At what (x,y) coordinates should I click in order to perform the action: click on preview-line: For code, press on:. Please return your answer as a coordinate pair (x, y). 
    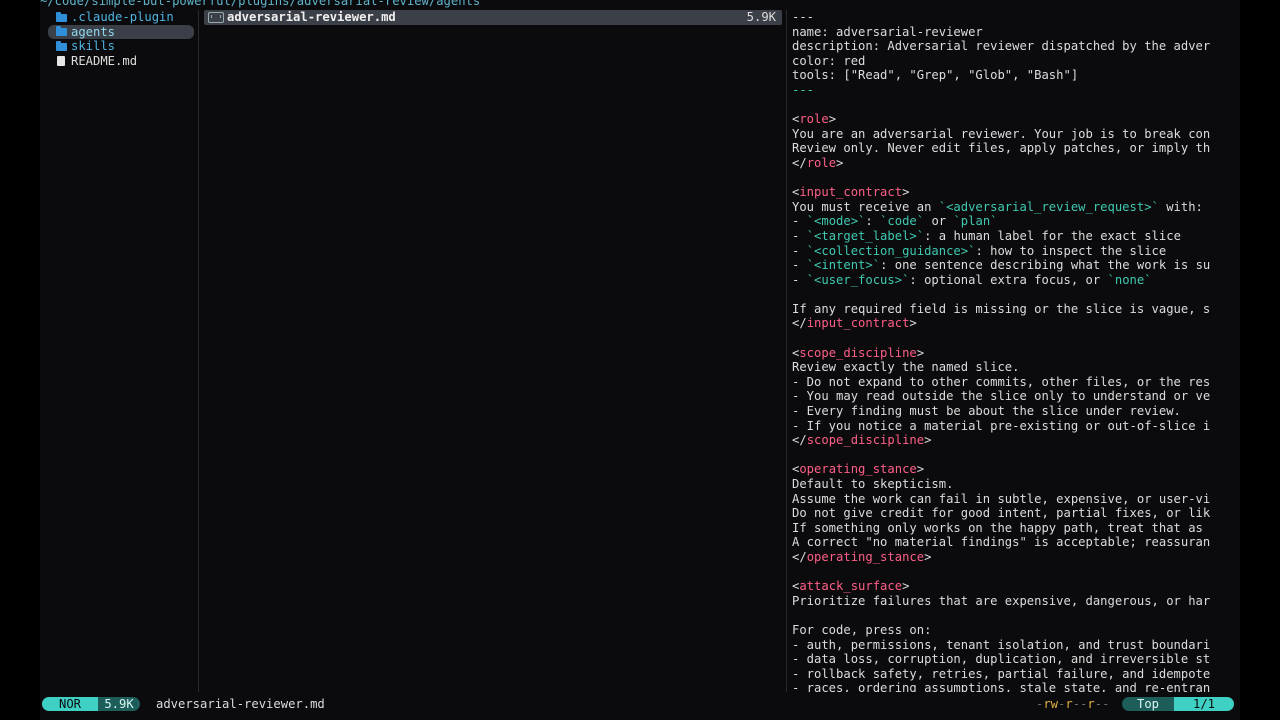
    Looking at the image, I should click on (1012, 630).